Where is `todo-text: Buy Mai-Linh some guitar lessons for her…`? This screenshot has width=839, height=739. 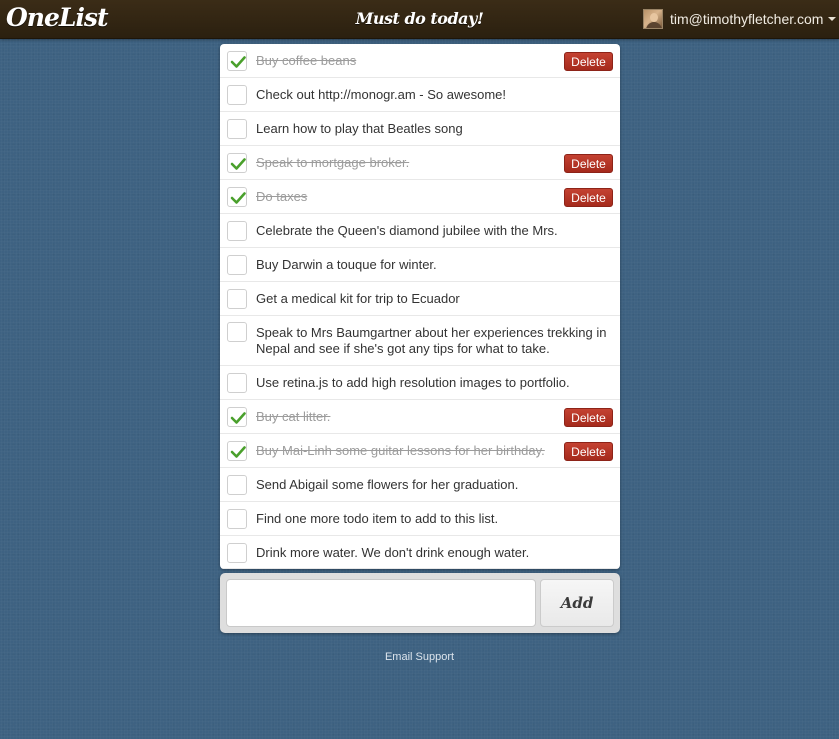 todo-text: Buy Mai-Linh some guitar lessons for her… is located at coordinates (406, 451).